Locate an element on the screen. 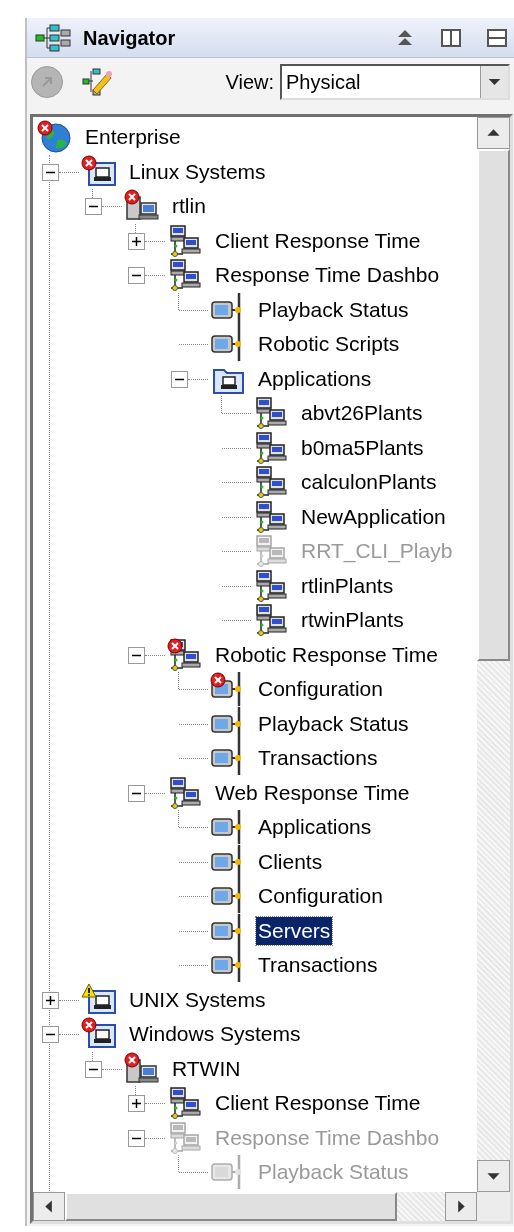  tree-item: Linux Systems is located at coordinates (197, 171).